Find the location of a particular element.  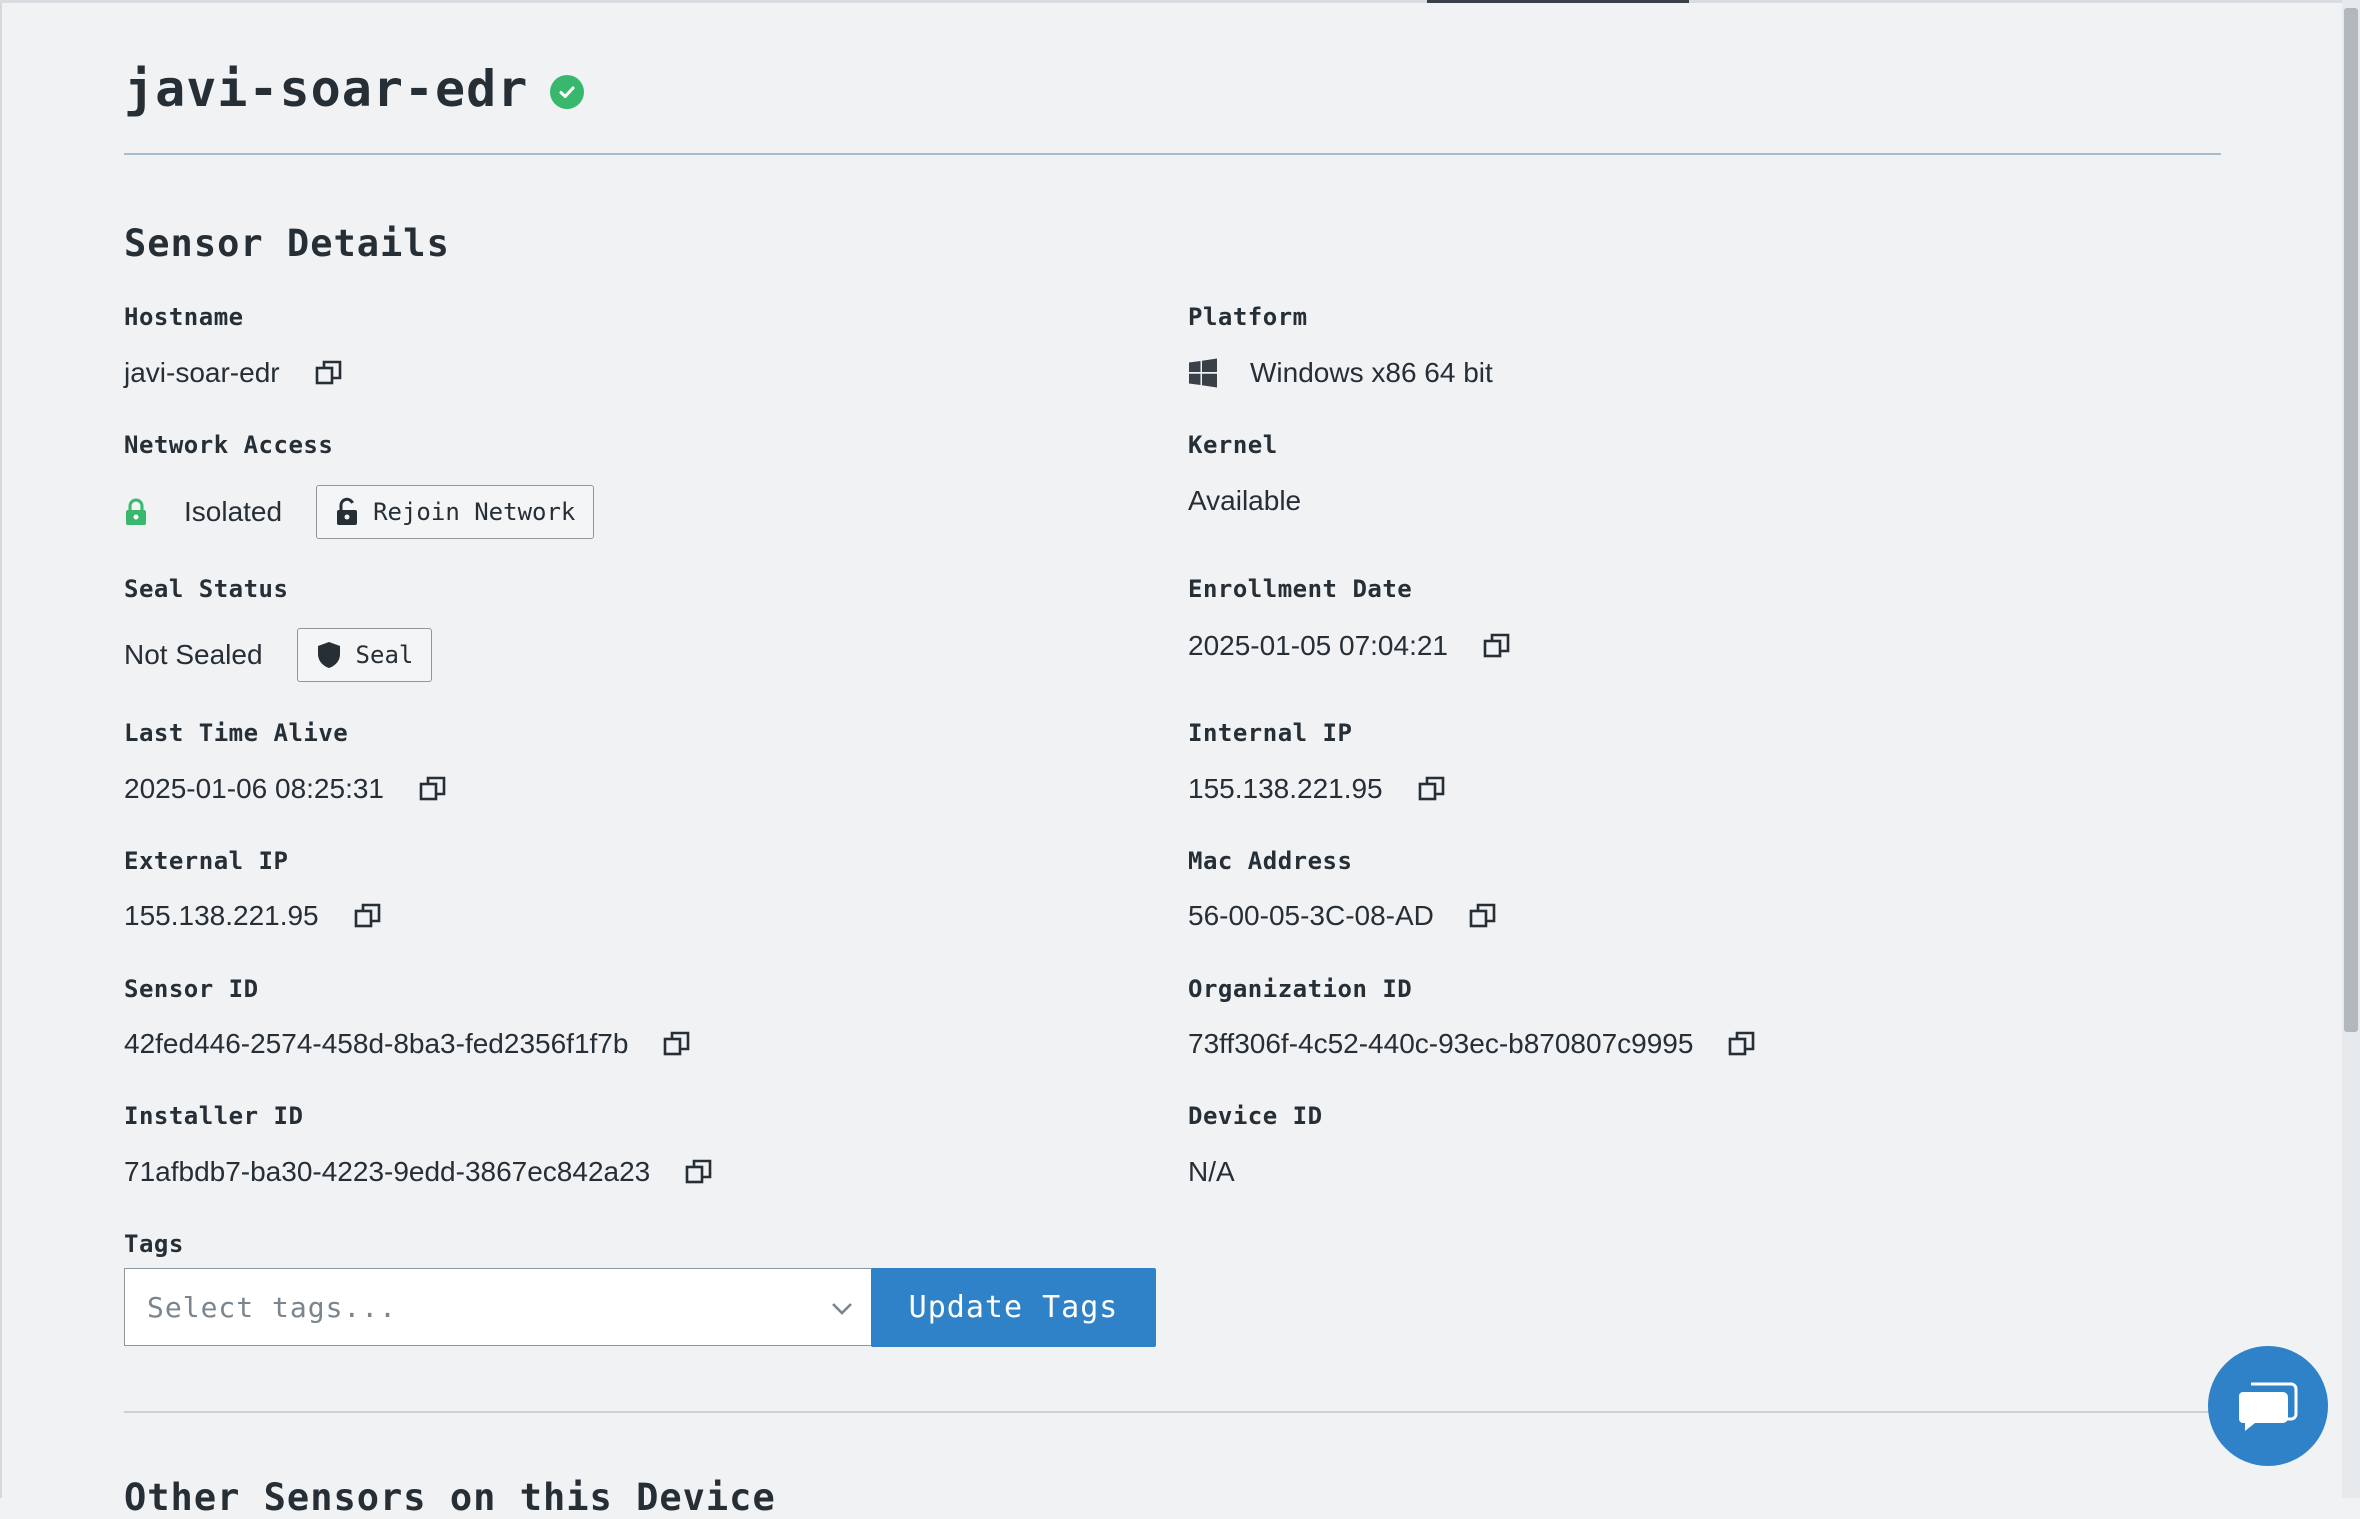

left-border is located at coordinates (1, 749).